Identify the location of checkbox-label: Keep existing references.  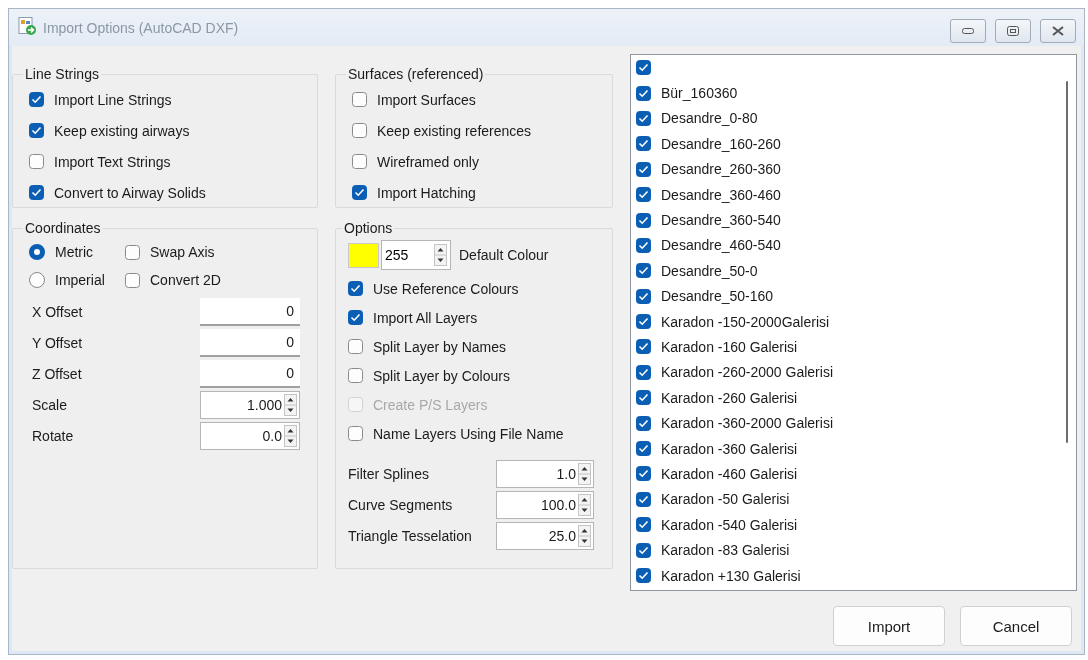
(454, 130).